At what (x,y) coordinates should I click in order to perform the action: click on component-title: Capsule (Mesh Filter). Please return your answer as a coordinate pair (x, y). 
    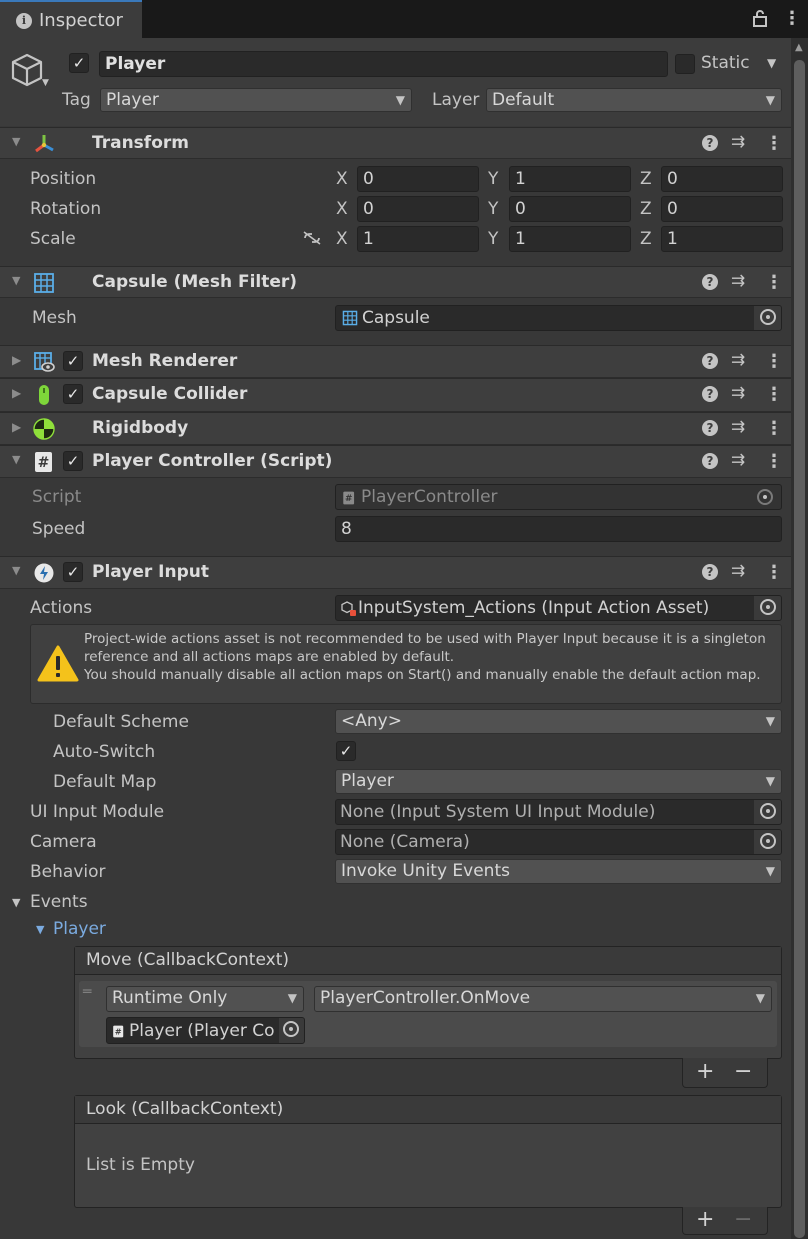
    Looking at the image, I should click on (195, 282).